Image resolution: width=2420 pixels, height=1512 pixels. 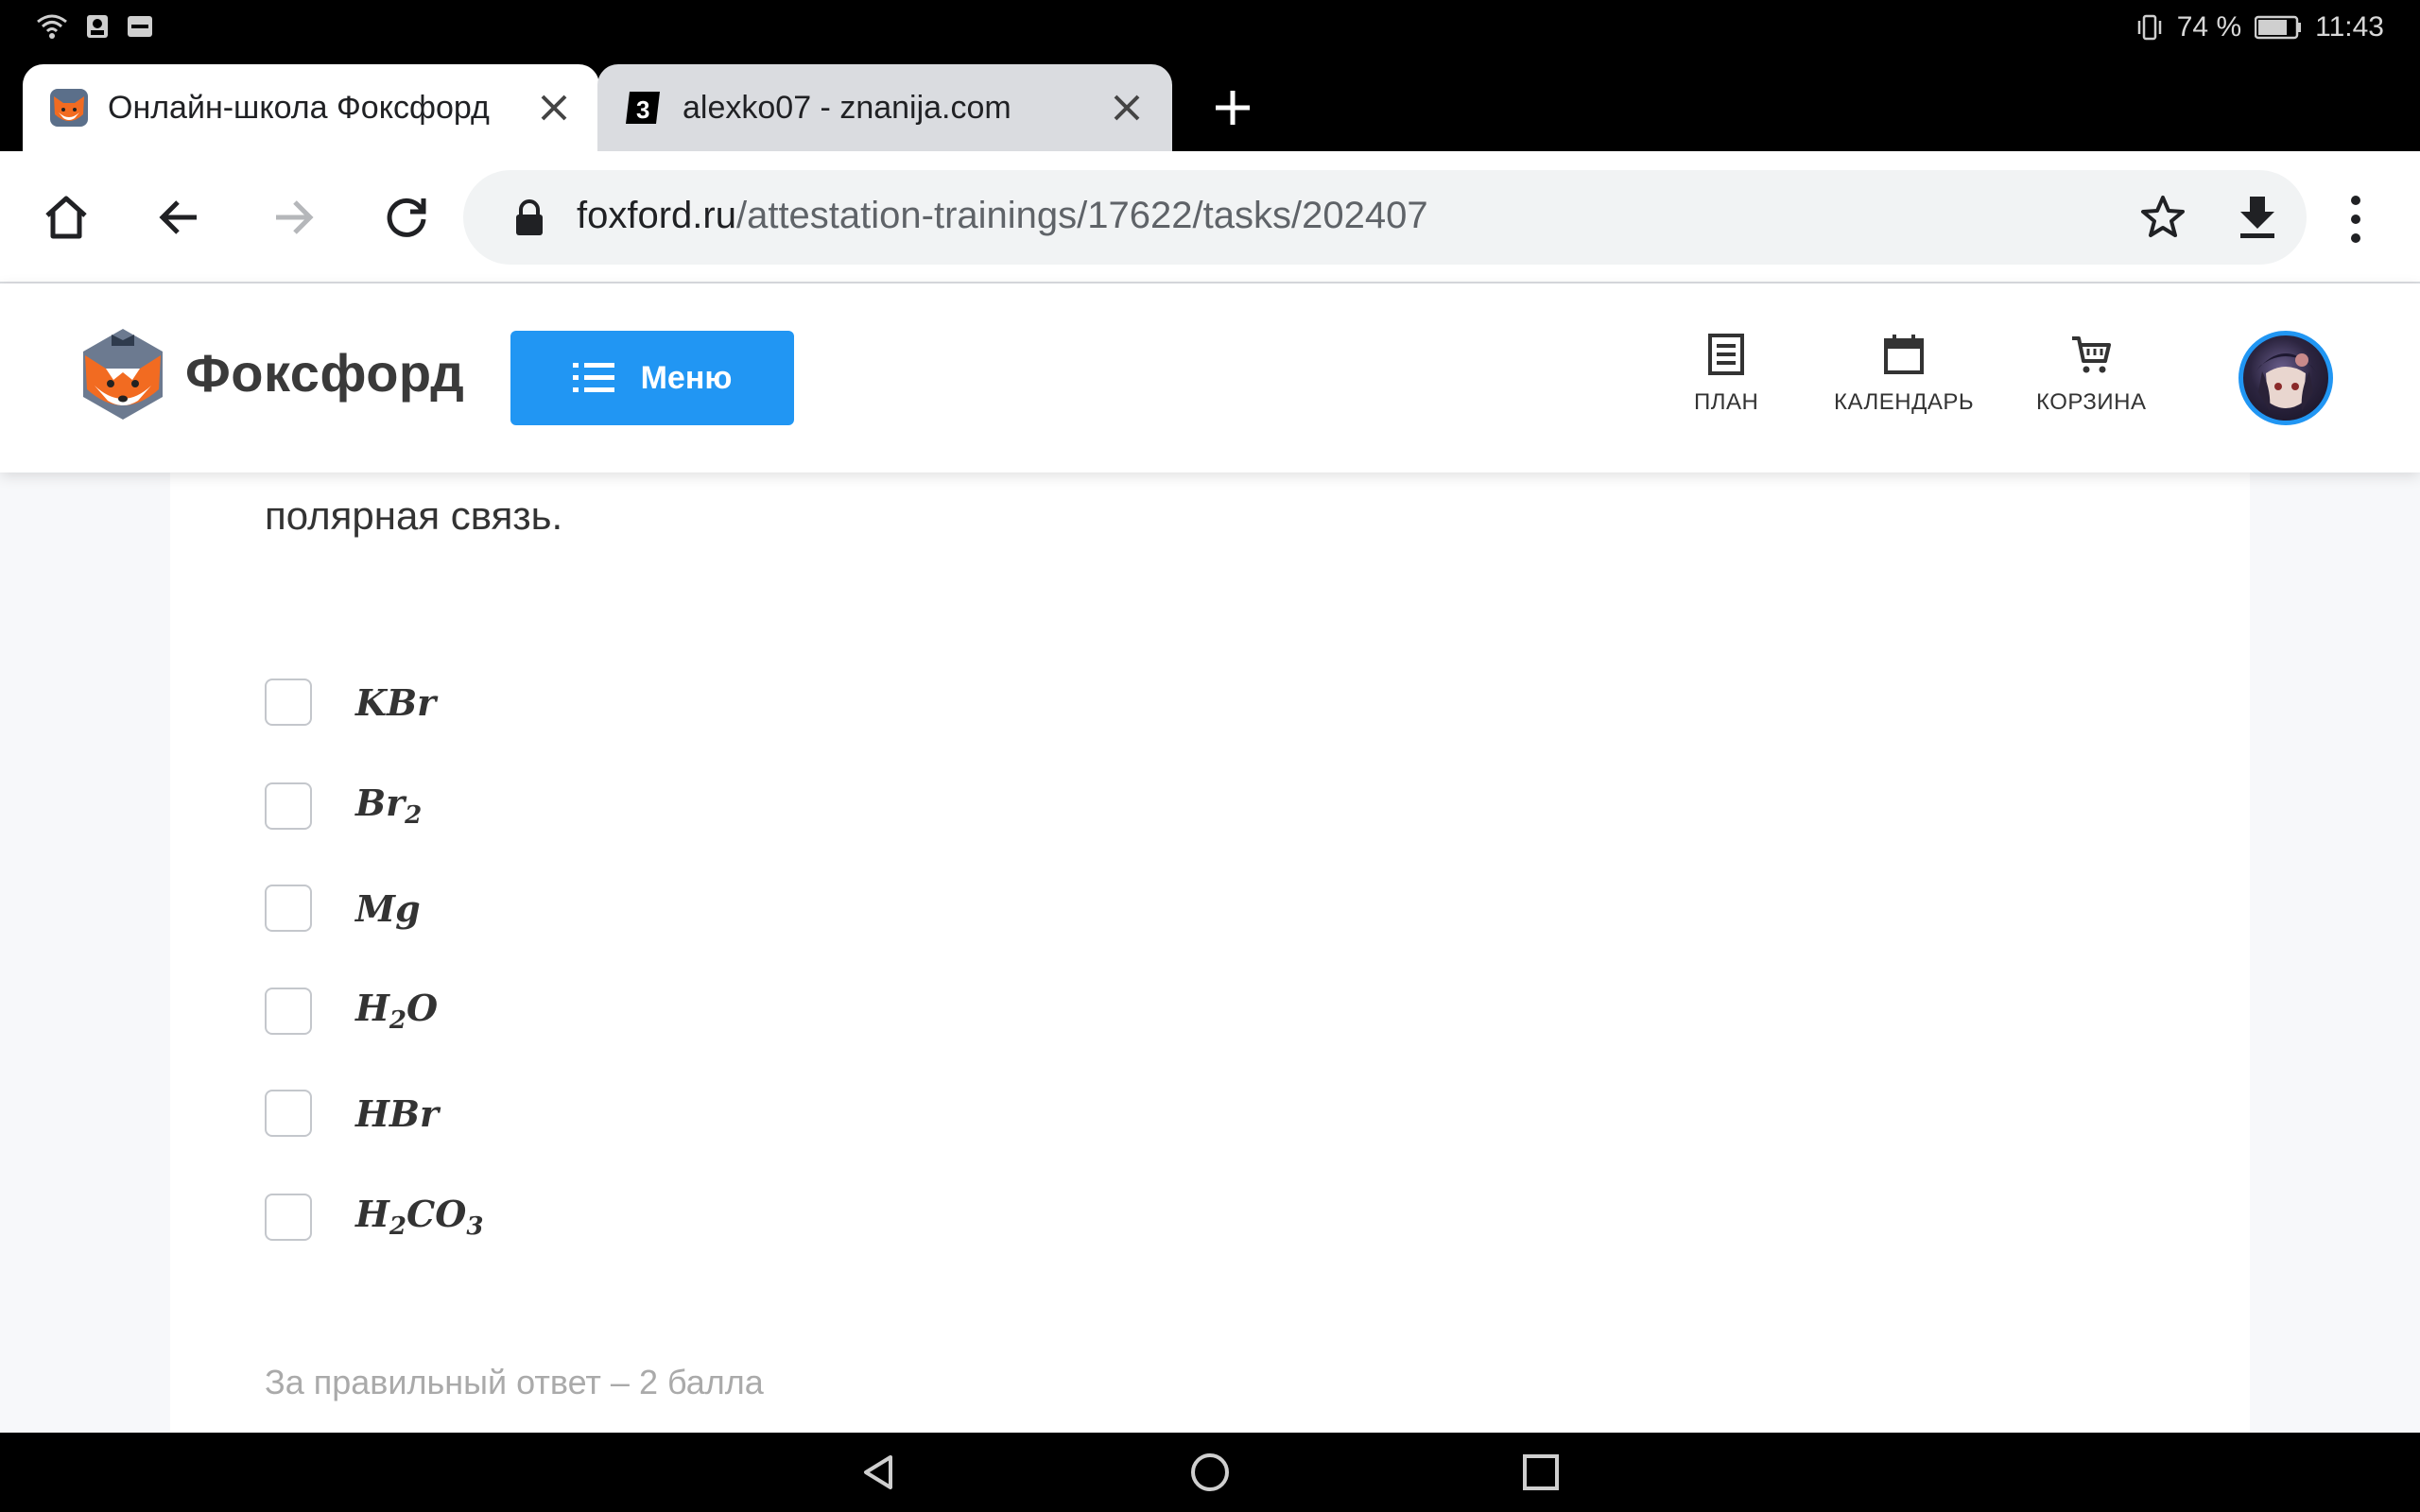 I want to click on formula-label: Br2, so click(x=389, y=806).